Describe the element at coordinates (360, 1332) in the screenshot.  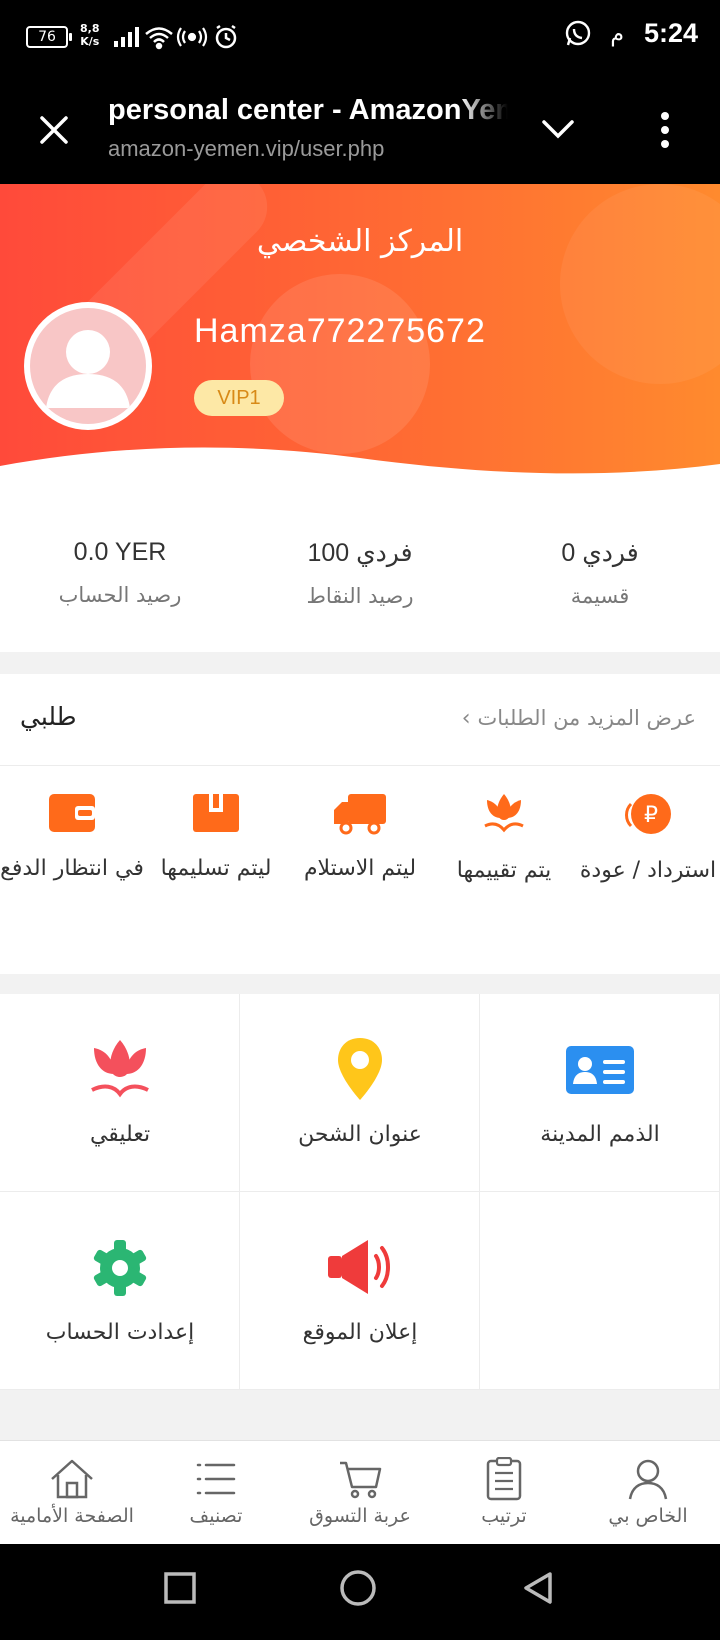
I see `feature-label: إعلان الموقع` at that location.